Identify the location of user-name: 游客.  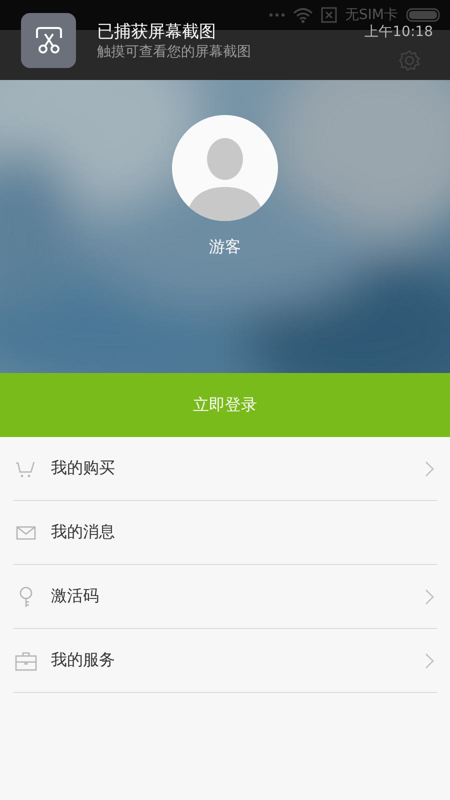
(225, 247).